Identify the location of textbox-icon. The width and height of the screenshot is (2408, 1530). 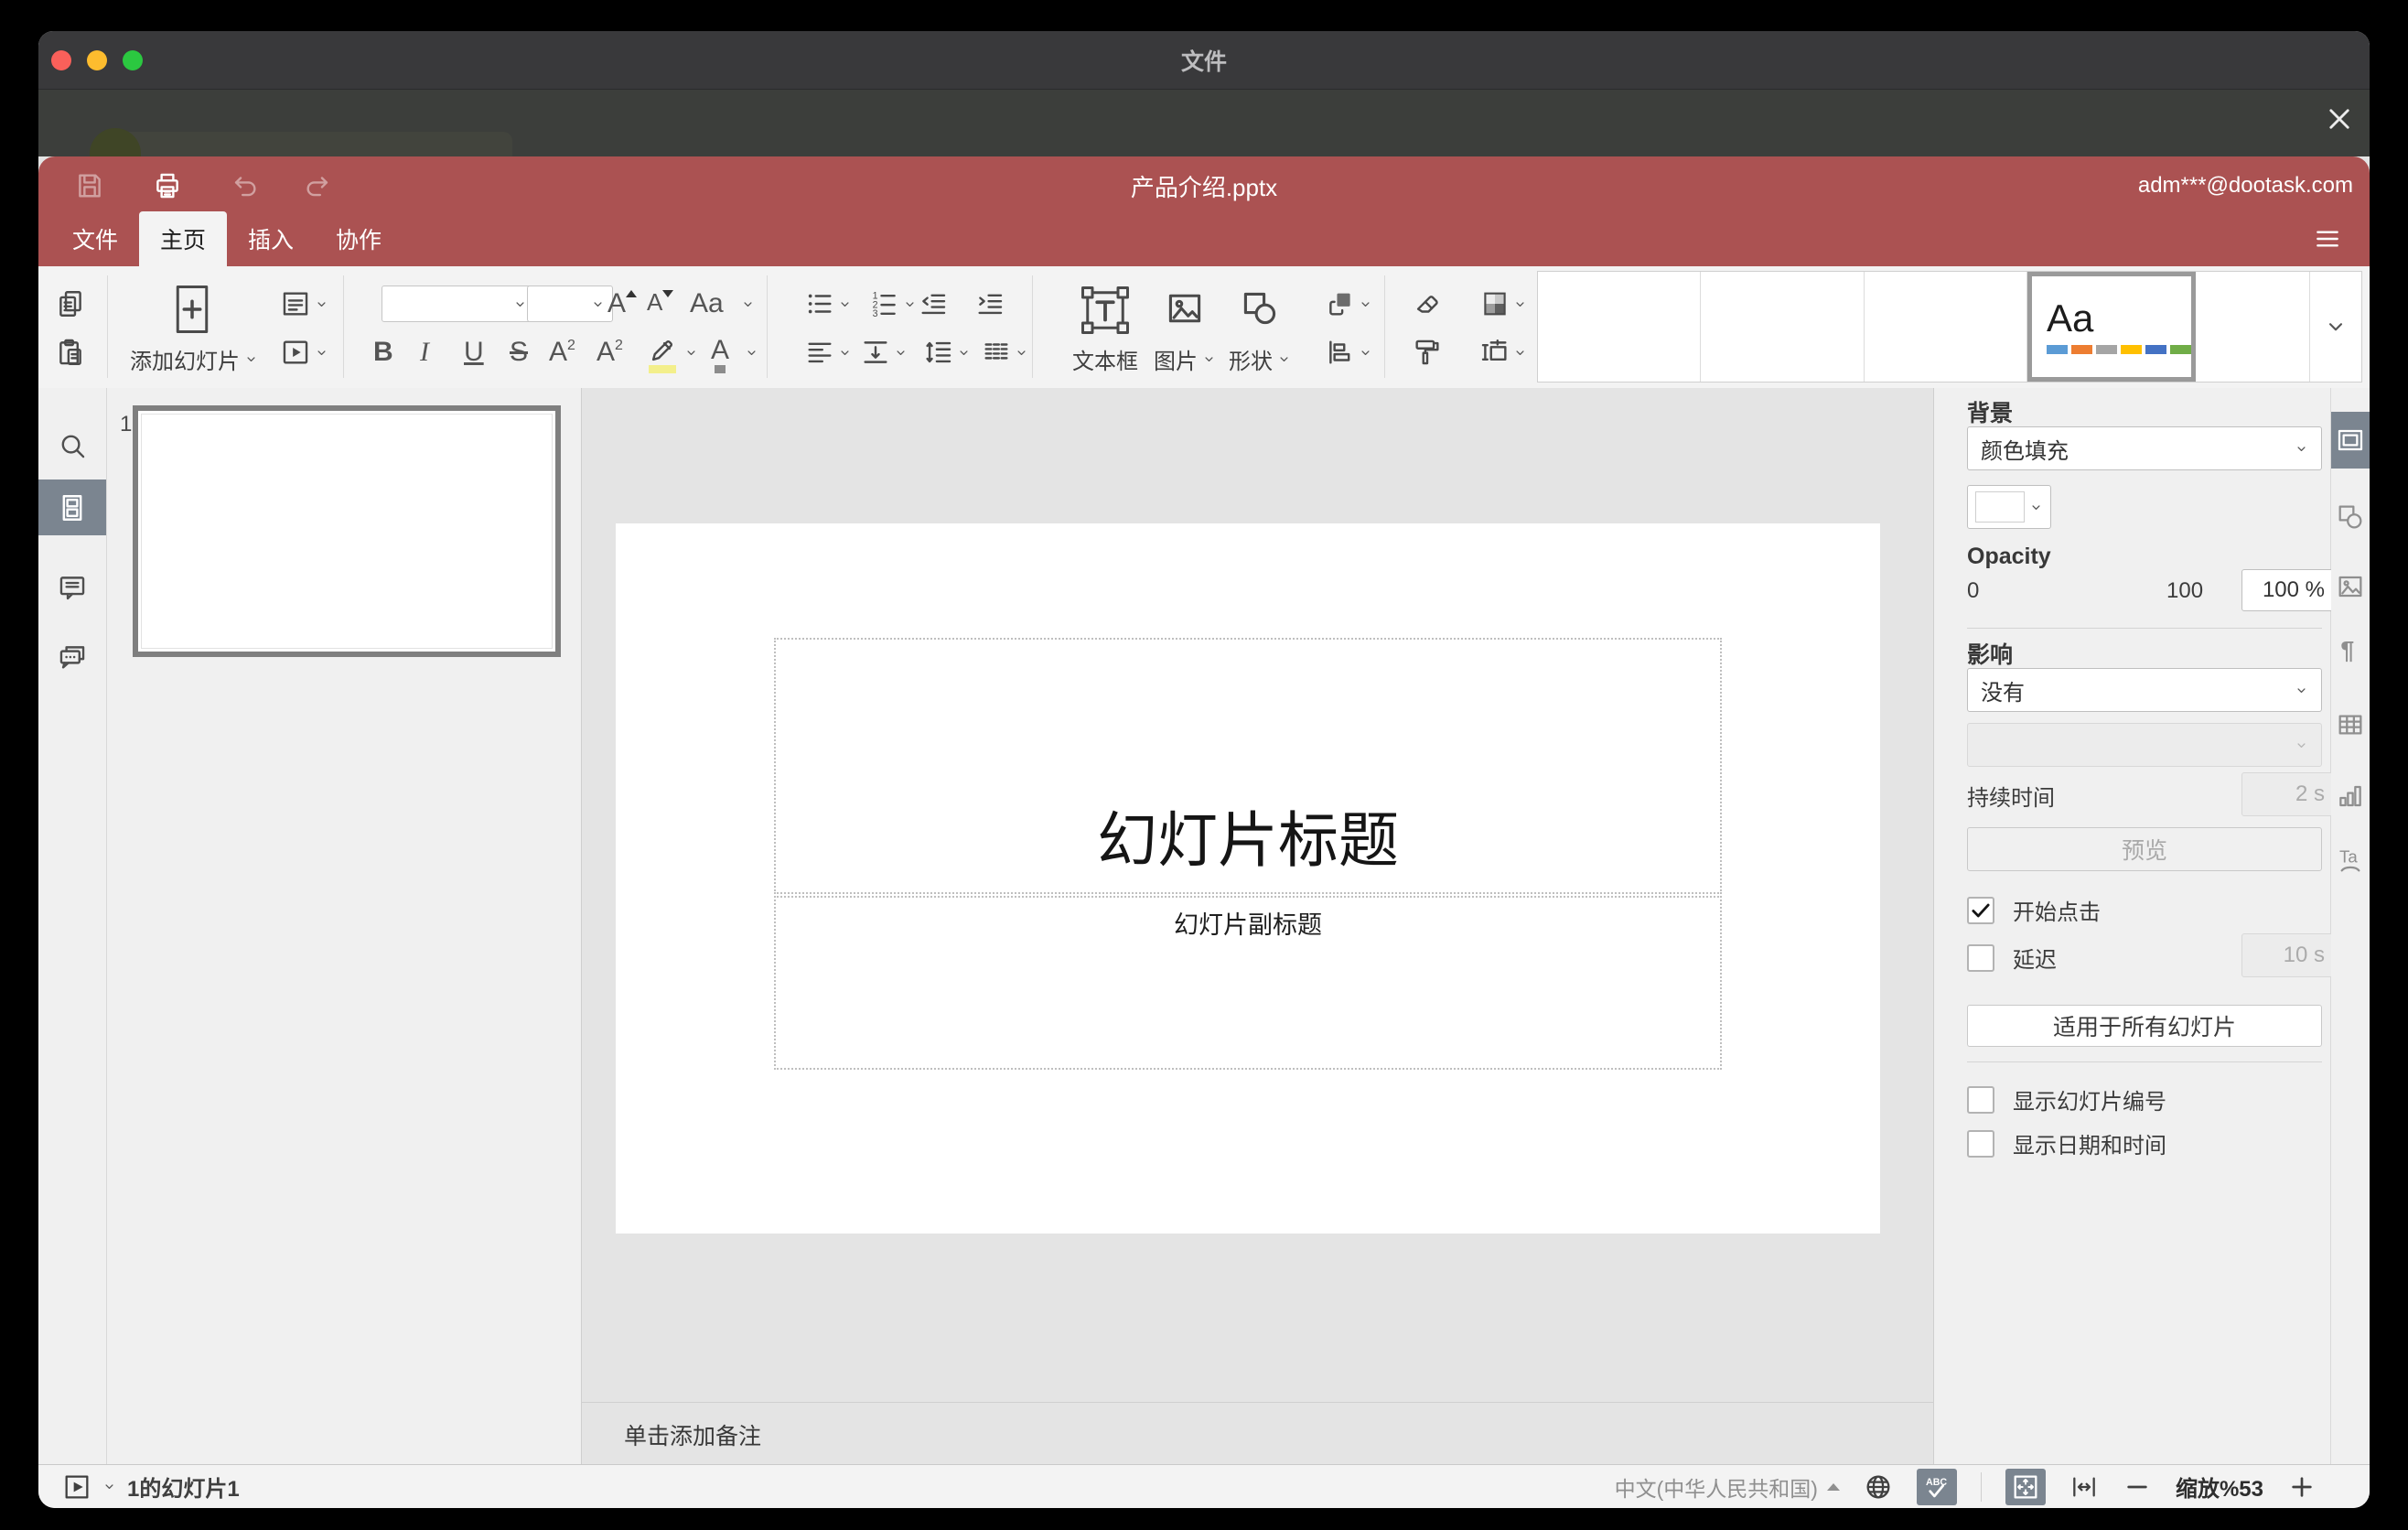
(1105, 310).